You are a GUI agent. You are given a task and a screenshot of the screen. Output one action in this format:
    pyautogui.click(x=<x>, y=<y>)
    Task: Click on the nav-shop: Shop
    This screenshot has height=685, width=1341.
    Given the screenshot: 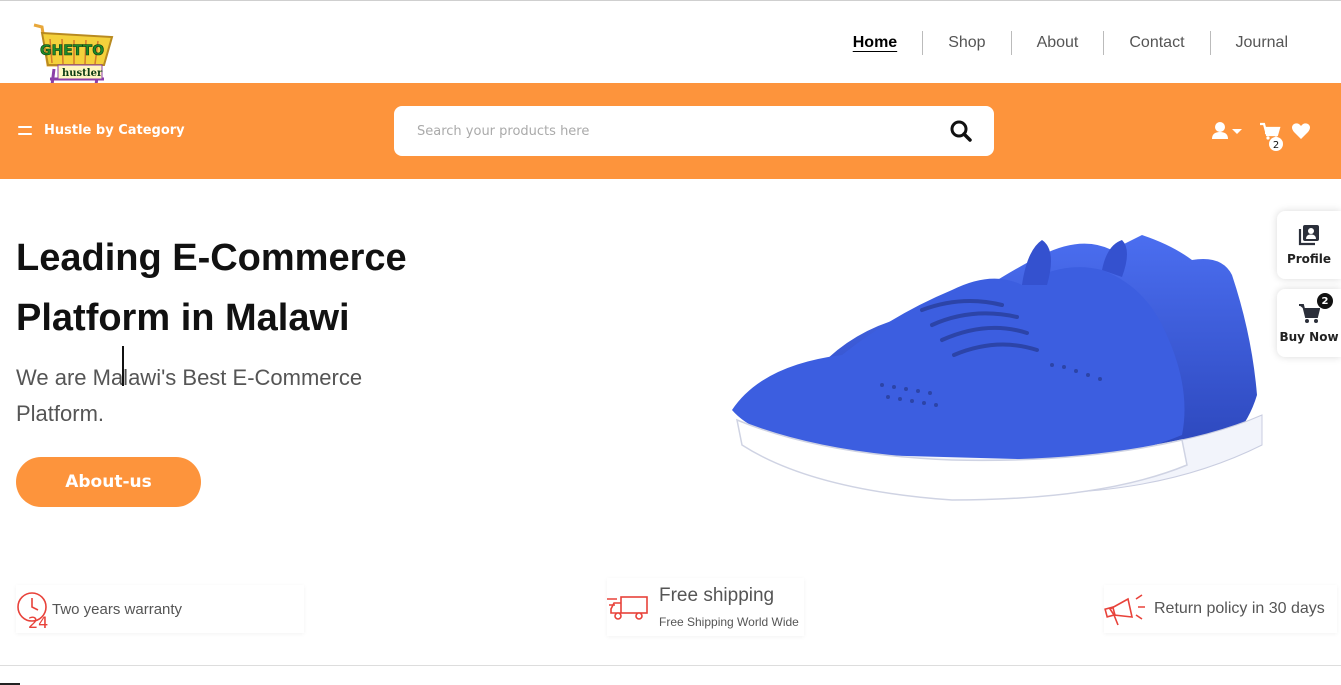 What is the action you would take?
    pyautogui.click(x=966, y=43)
    